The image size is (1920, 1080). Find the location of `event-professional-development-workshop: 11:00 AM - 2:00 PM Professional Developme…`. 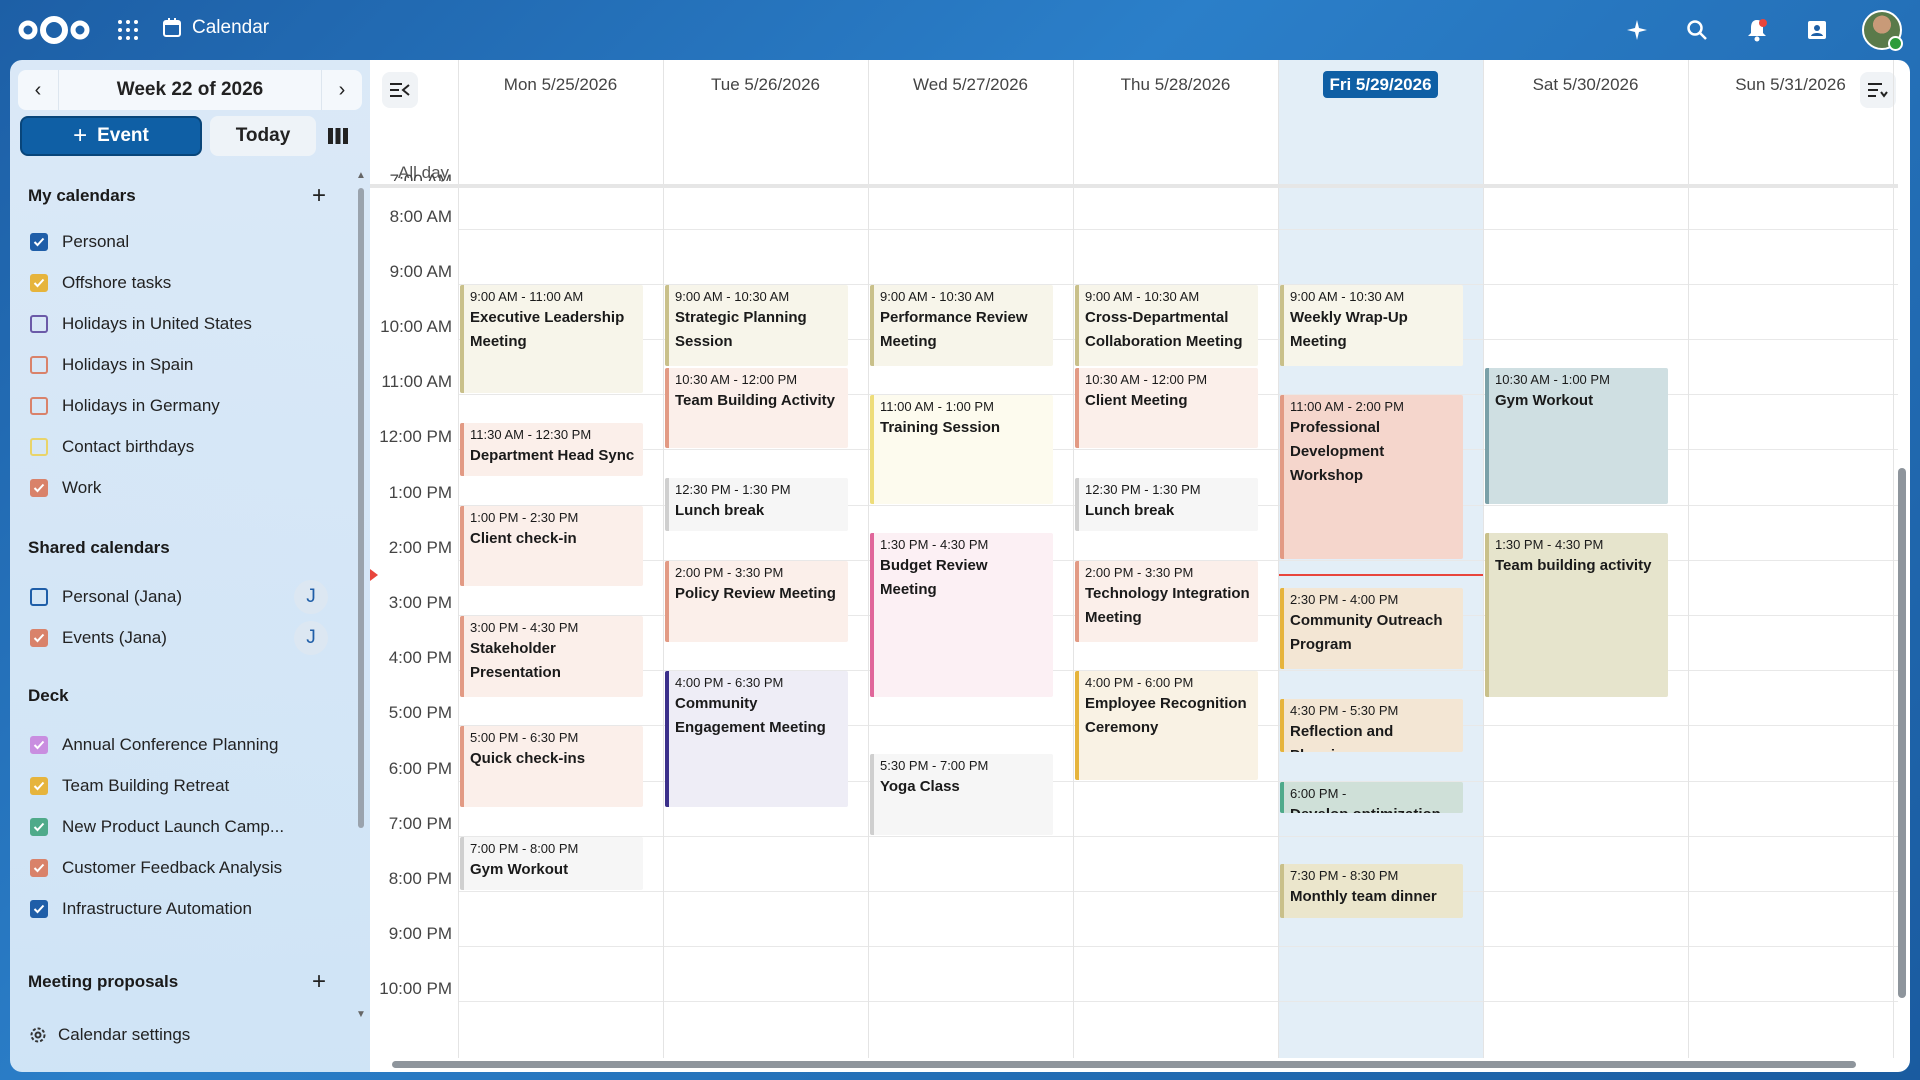

event-professional-development-workshop: 11:00 AM - 2:00 PM Professional Developme… is located at coordinates (1371, 477).